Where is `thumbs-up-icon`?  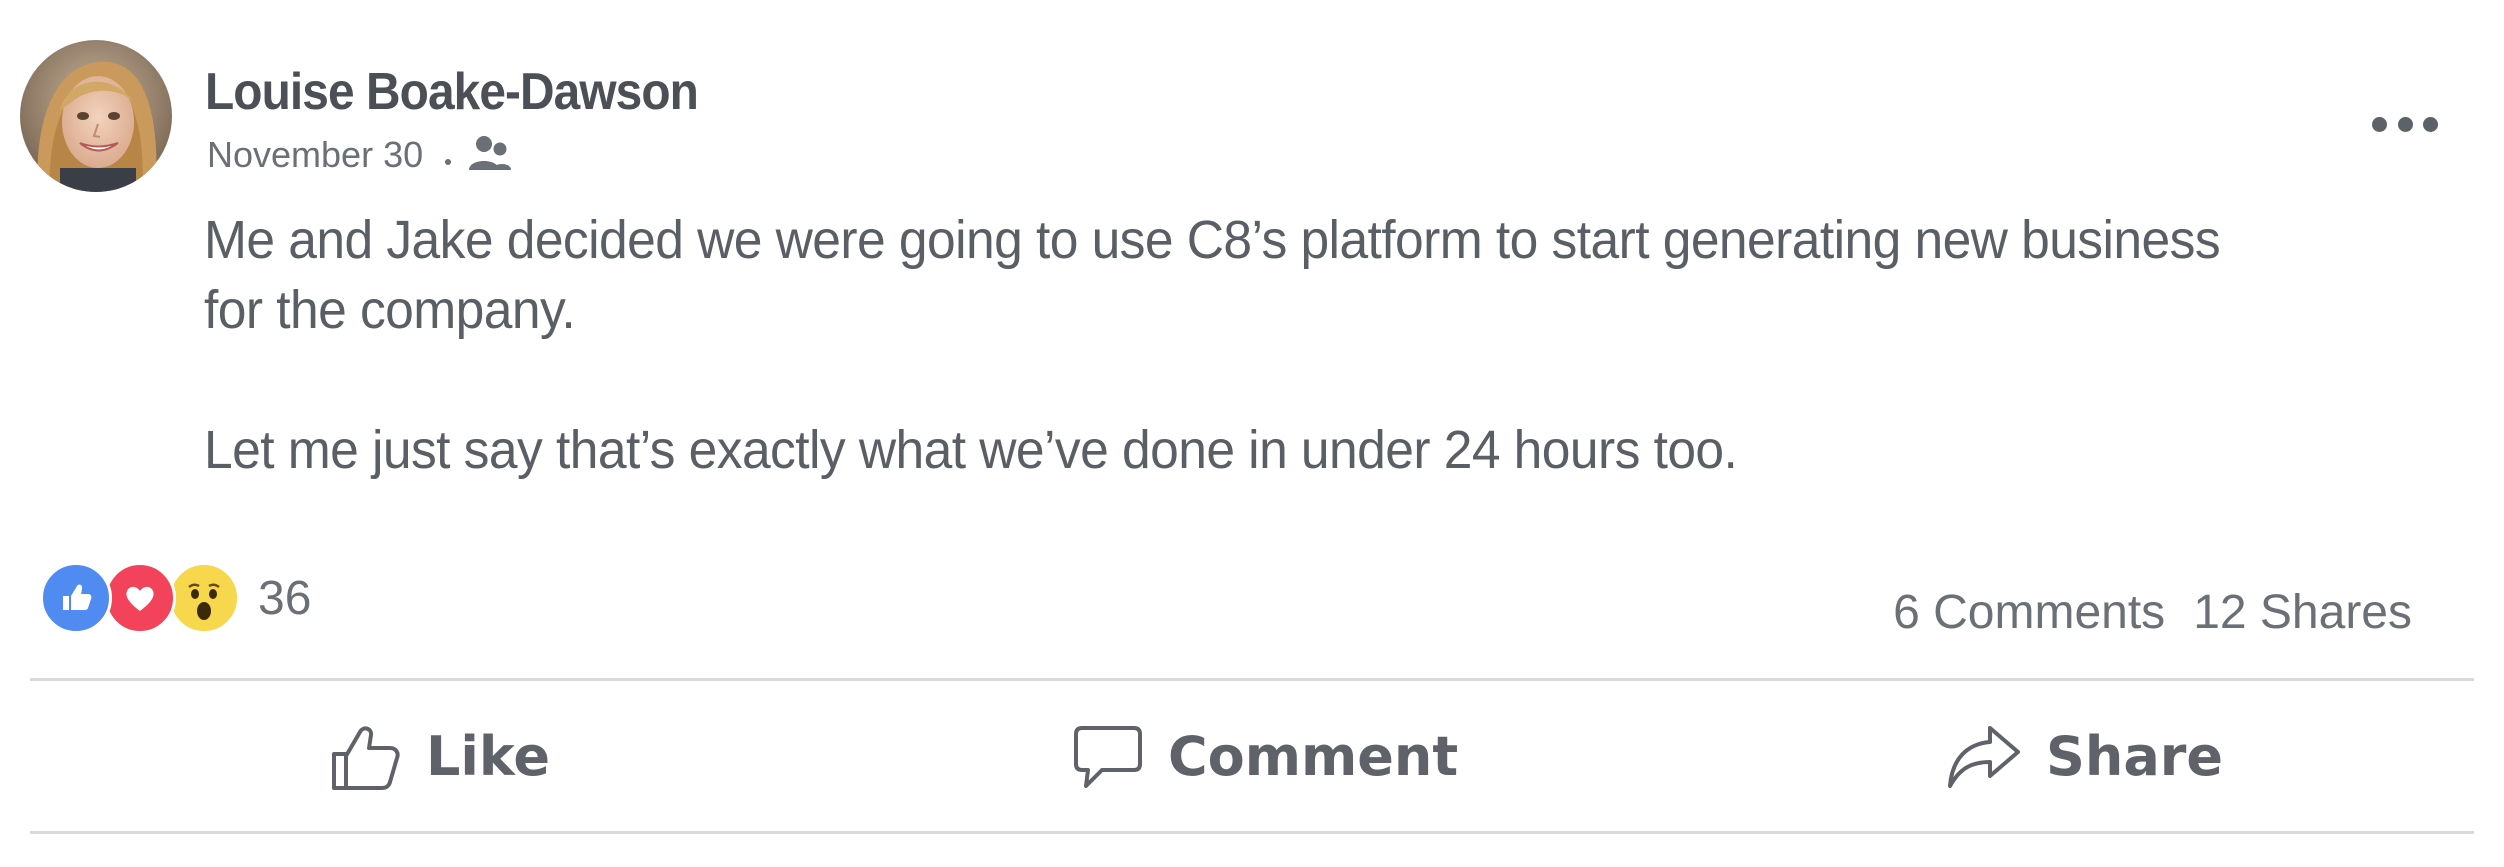
thumbs-up-icon is located at coordinates (366, 758).